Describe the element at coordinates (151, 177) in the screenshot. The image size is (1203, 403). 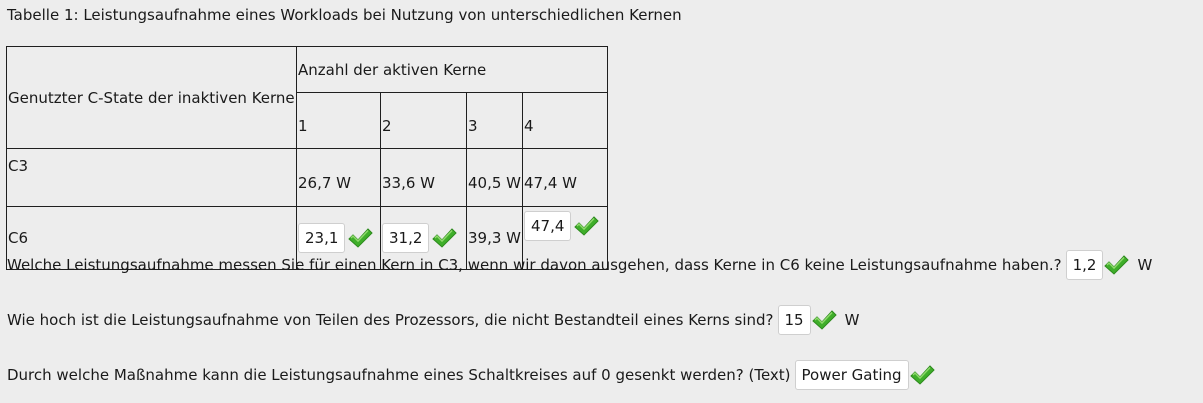
I see `row-label-c3: C3` at that location.